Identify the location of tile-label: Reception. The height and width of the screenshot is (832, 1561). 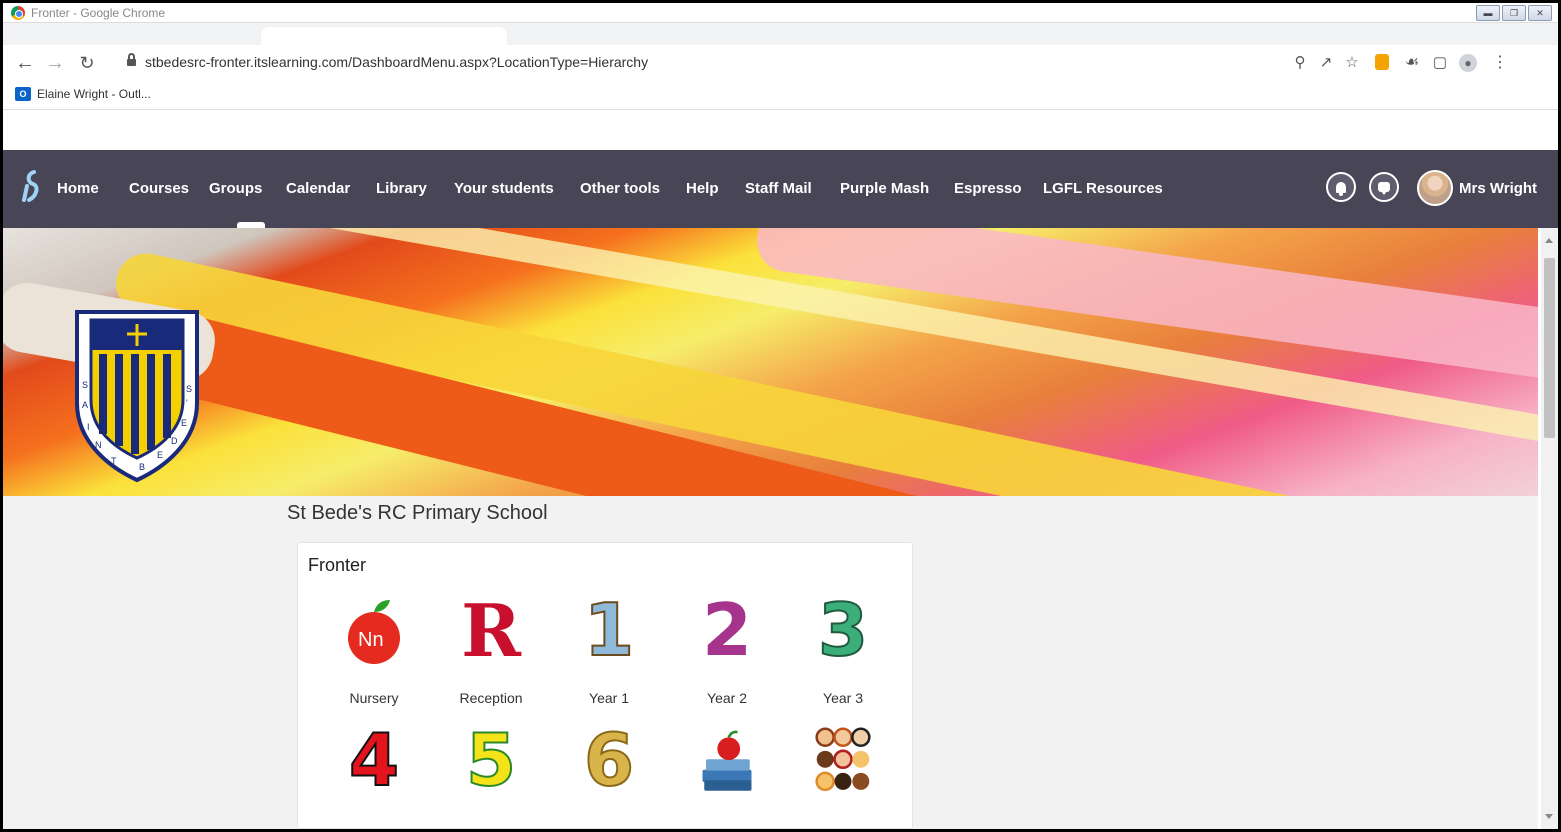
(491, 698).